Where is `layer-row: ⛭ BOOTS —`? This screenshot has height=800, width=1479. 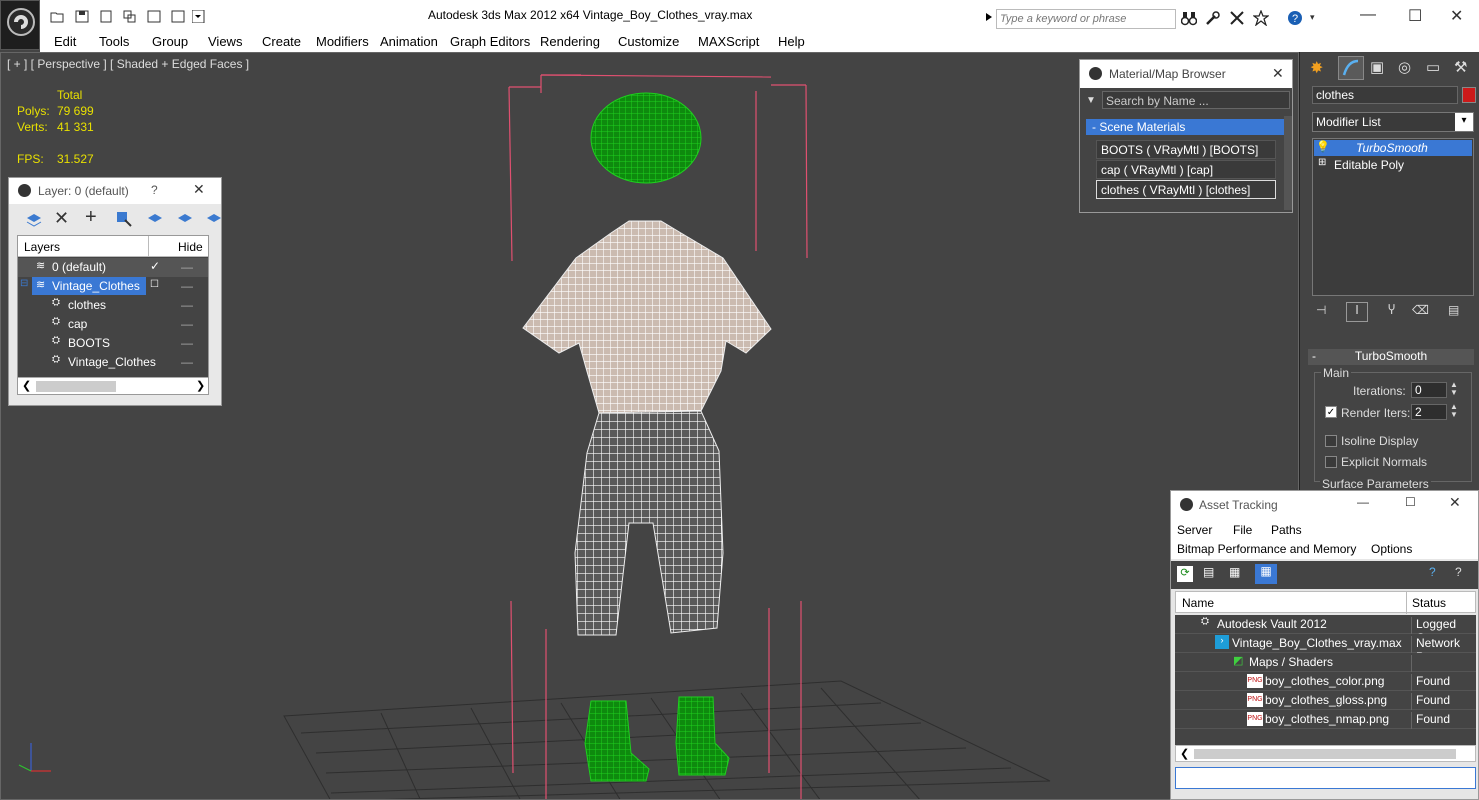
layer-row: ⛭ BOOTS — is located at coordinates (113, 343).